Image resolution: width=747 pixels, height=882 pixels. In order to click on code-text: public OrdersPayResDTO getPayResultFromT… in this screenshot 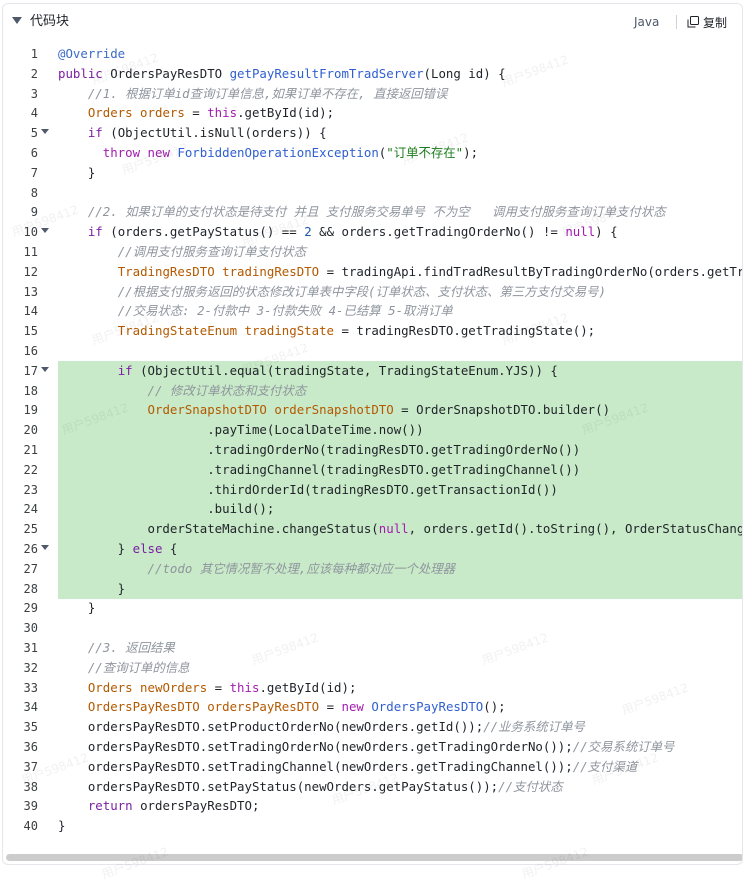, I will do `click(282, 73)`.